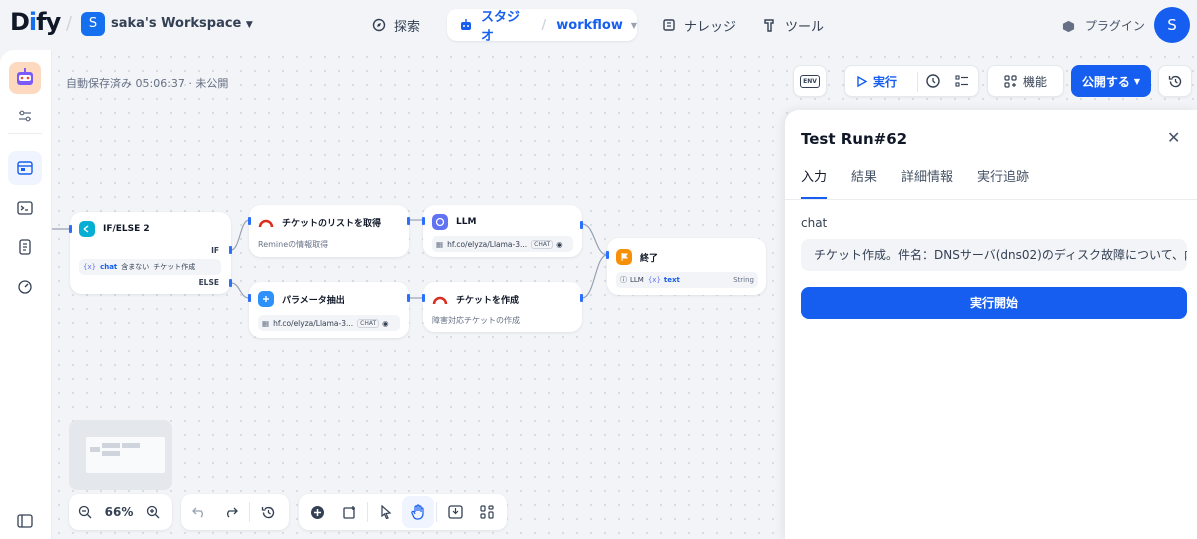 The height and width of the screenshot is (539, 1197). Describe the element at coordinates (994, 255) in the screenshot. I see `chat-input: チケット作成。件名：DNSサーバ(dns02)のディスク故障について、内容` at that location.